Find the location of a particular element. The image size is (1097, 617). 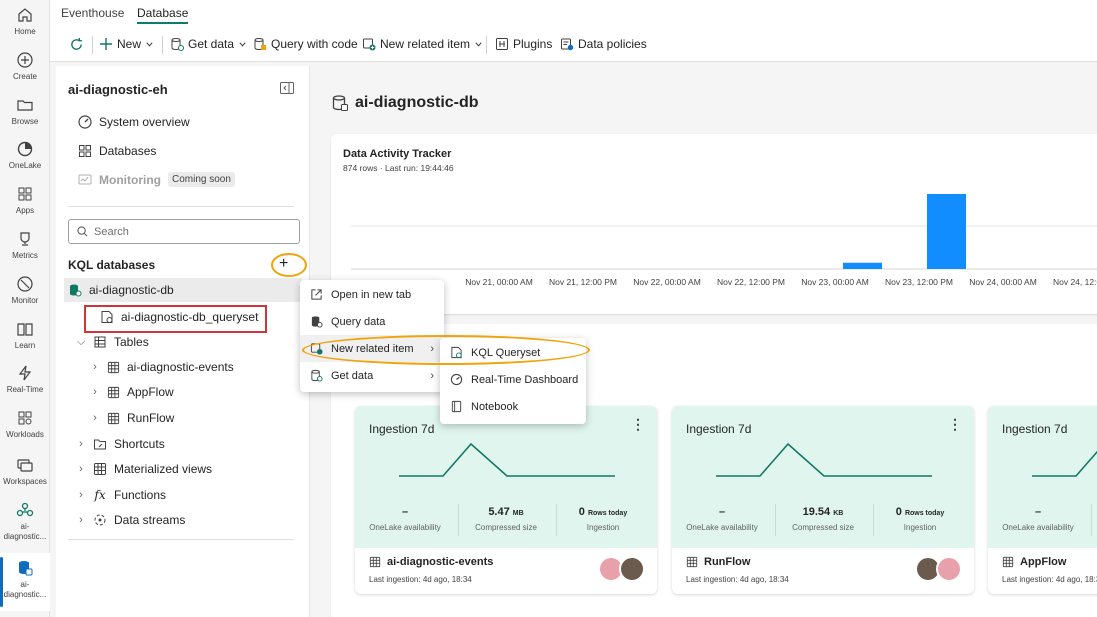

rows-label: Ingestion is located at coordinates (920, 527).